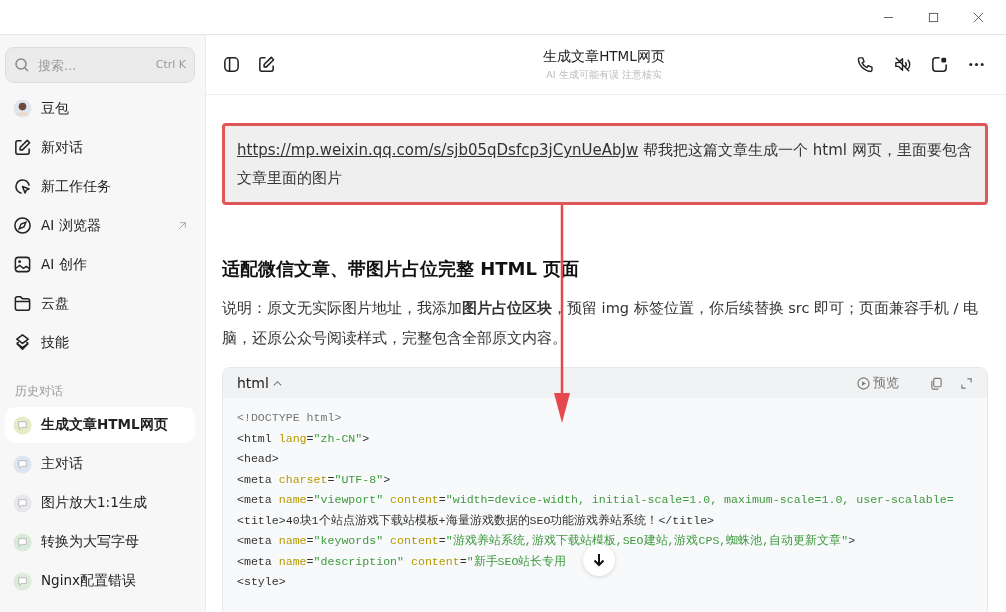 The height and width of the screenshot is (612, 1006). What do you see at coordinates (22, 65) in the screenshot?
I see `search-icon` at bounding box center [22, 65].